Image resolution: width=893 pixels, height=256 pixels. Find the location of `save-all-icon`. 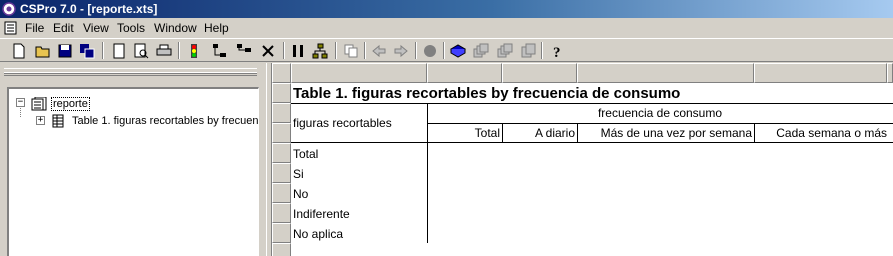

save-all-icon is located at coordinates (87, 50).